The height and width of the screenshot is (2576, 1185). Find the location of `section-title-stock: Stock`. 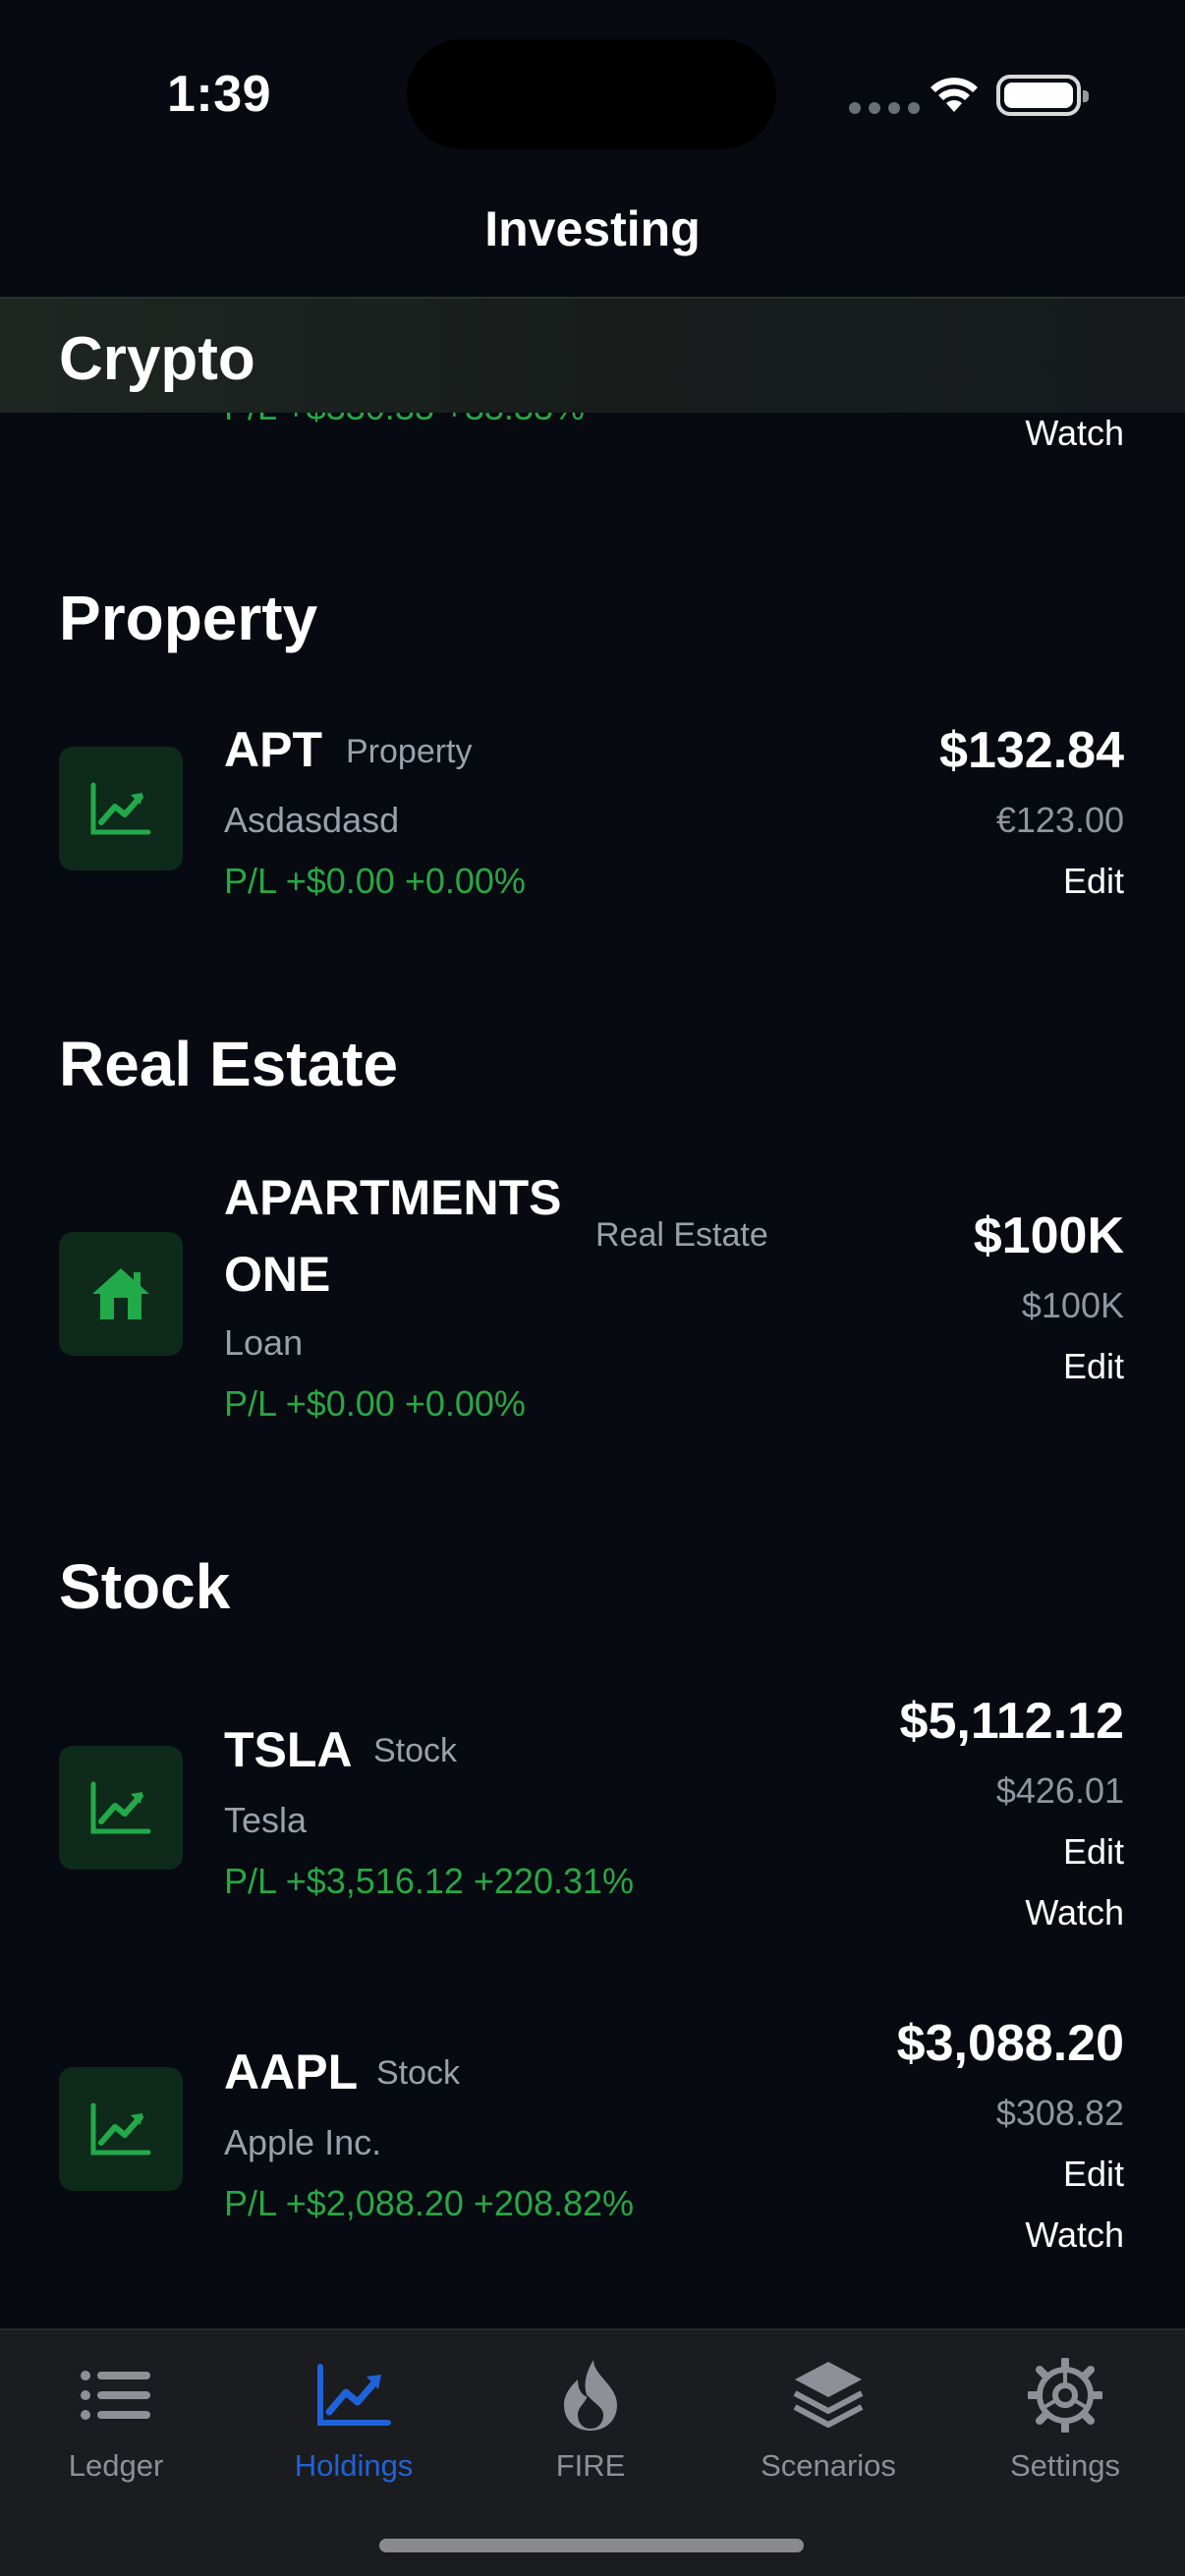

section-title-stock: Stock is located at coordinates (145, 1586).